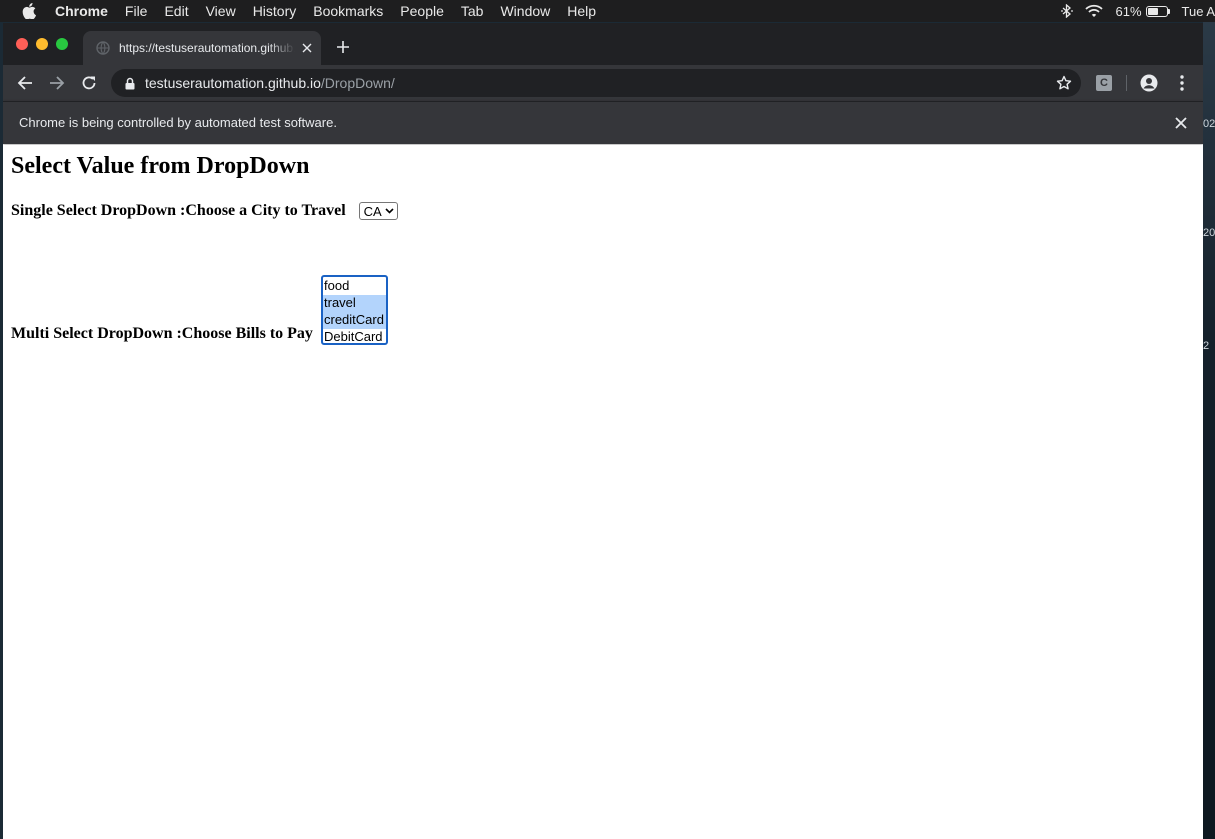 This screenshot has width=1215, height=839. Describe the element at coordinates (525, 11) in the screenshot. I see `menu-window: Window` at that location.